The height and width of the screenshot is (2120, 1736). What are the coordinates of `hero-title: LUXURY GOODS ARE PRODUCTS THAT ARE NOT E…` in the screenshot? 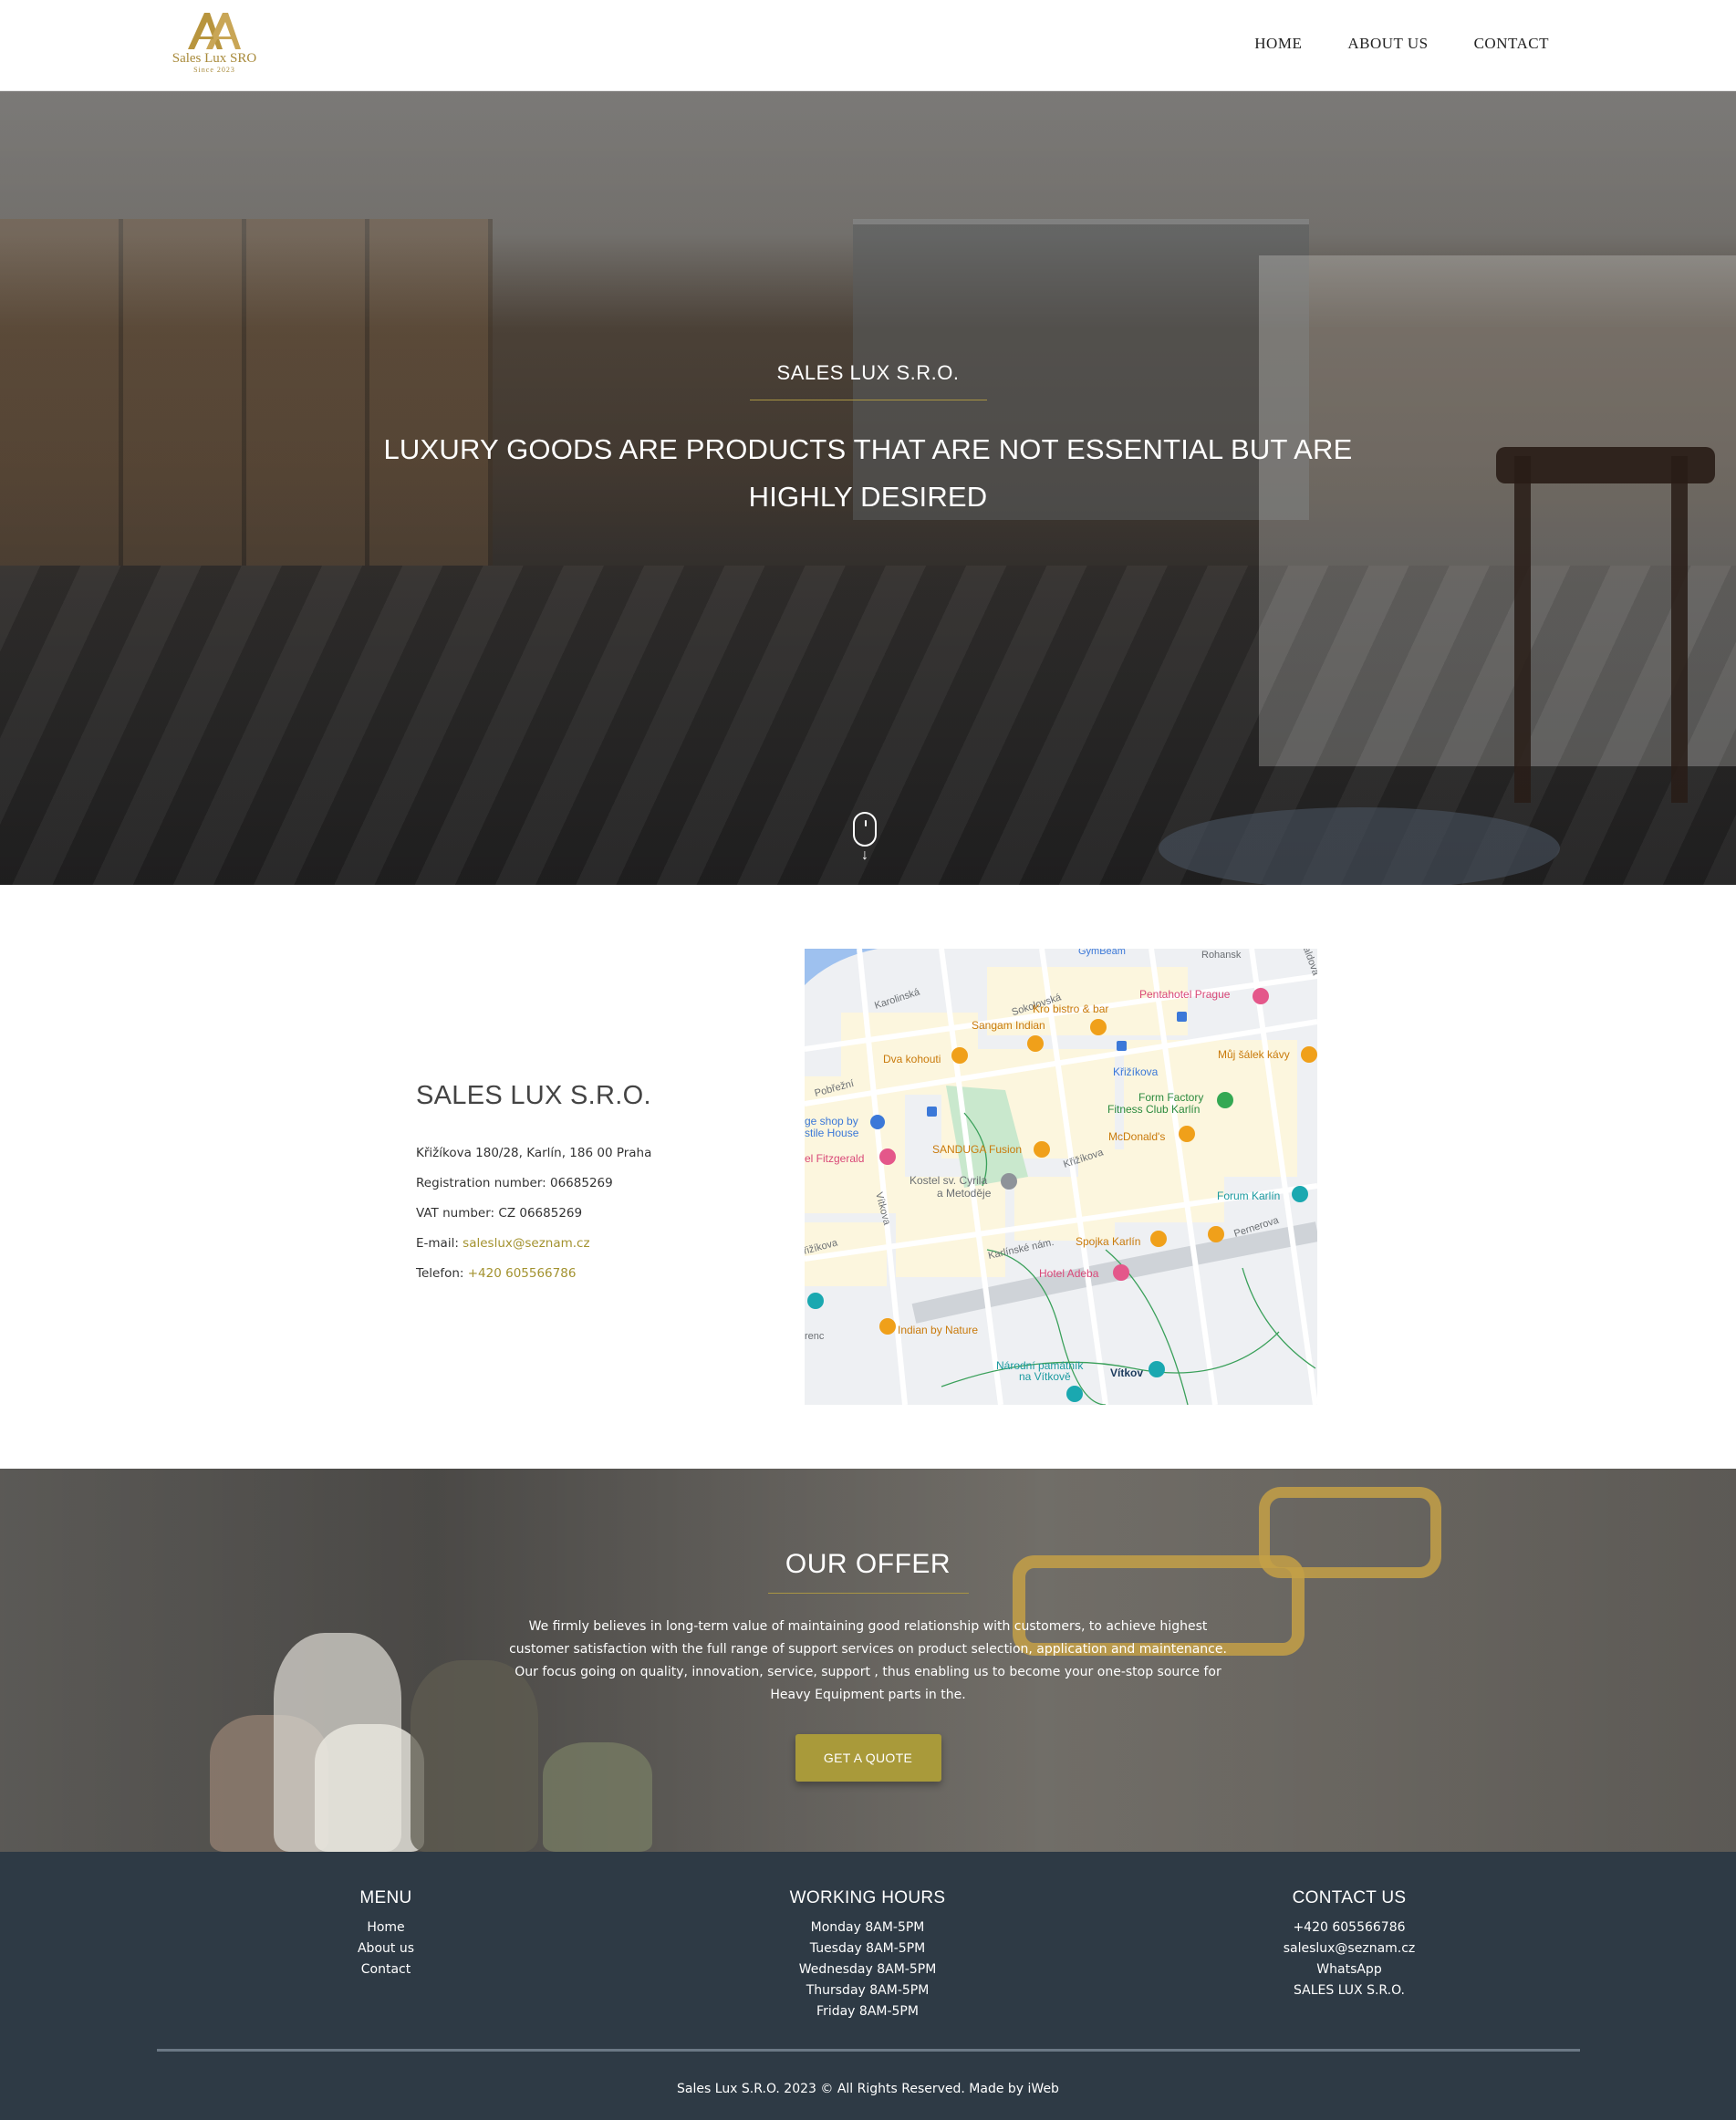 It's located at (868, 473).